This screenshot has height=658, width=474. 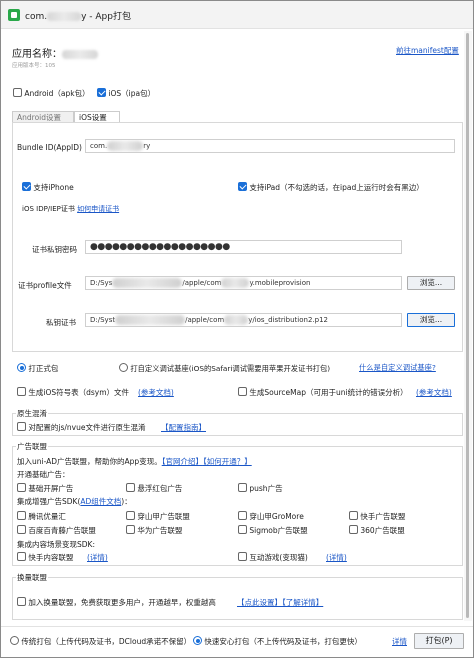 I want to click on basic-ad-splash-checkbox: 基础开屏广告, so click(x=45, y=488).